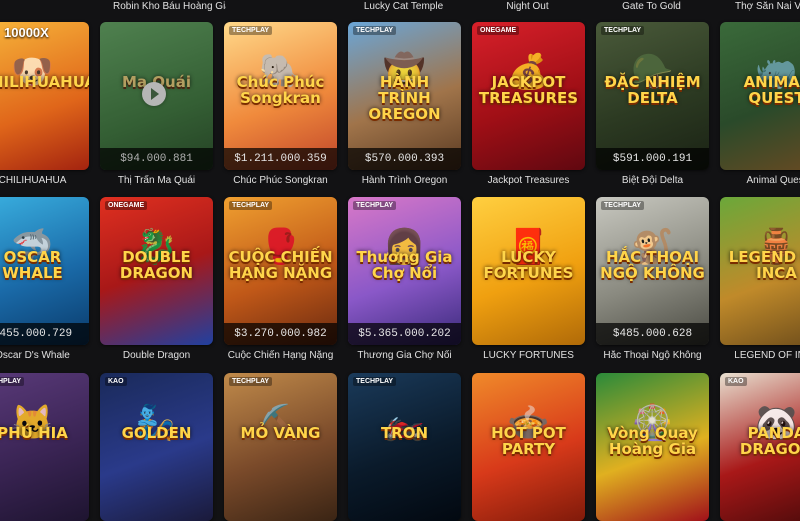  I want to click on play-icon, so click(154, 94).